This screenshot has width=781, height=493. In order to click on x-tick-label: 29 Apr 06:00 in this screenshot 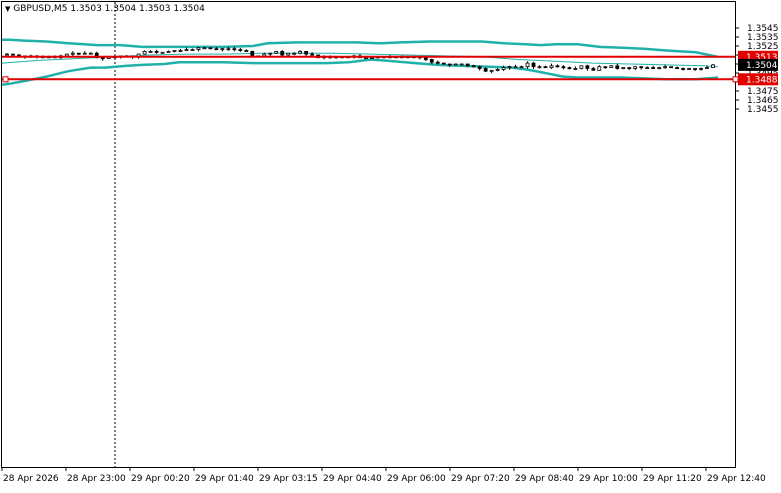, I will do `click(416, 479)`.